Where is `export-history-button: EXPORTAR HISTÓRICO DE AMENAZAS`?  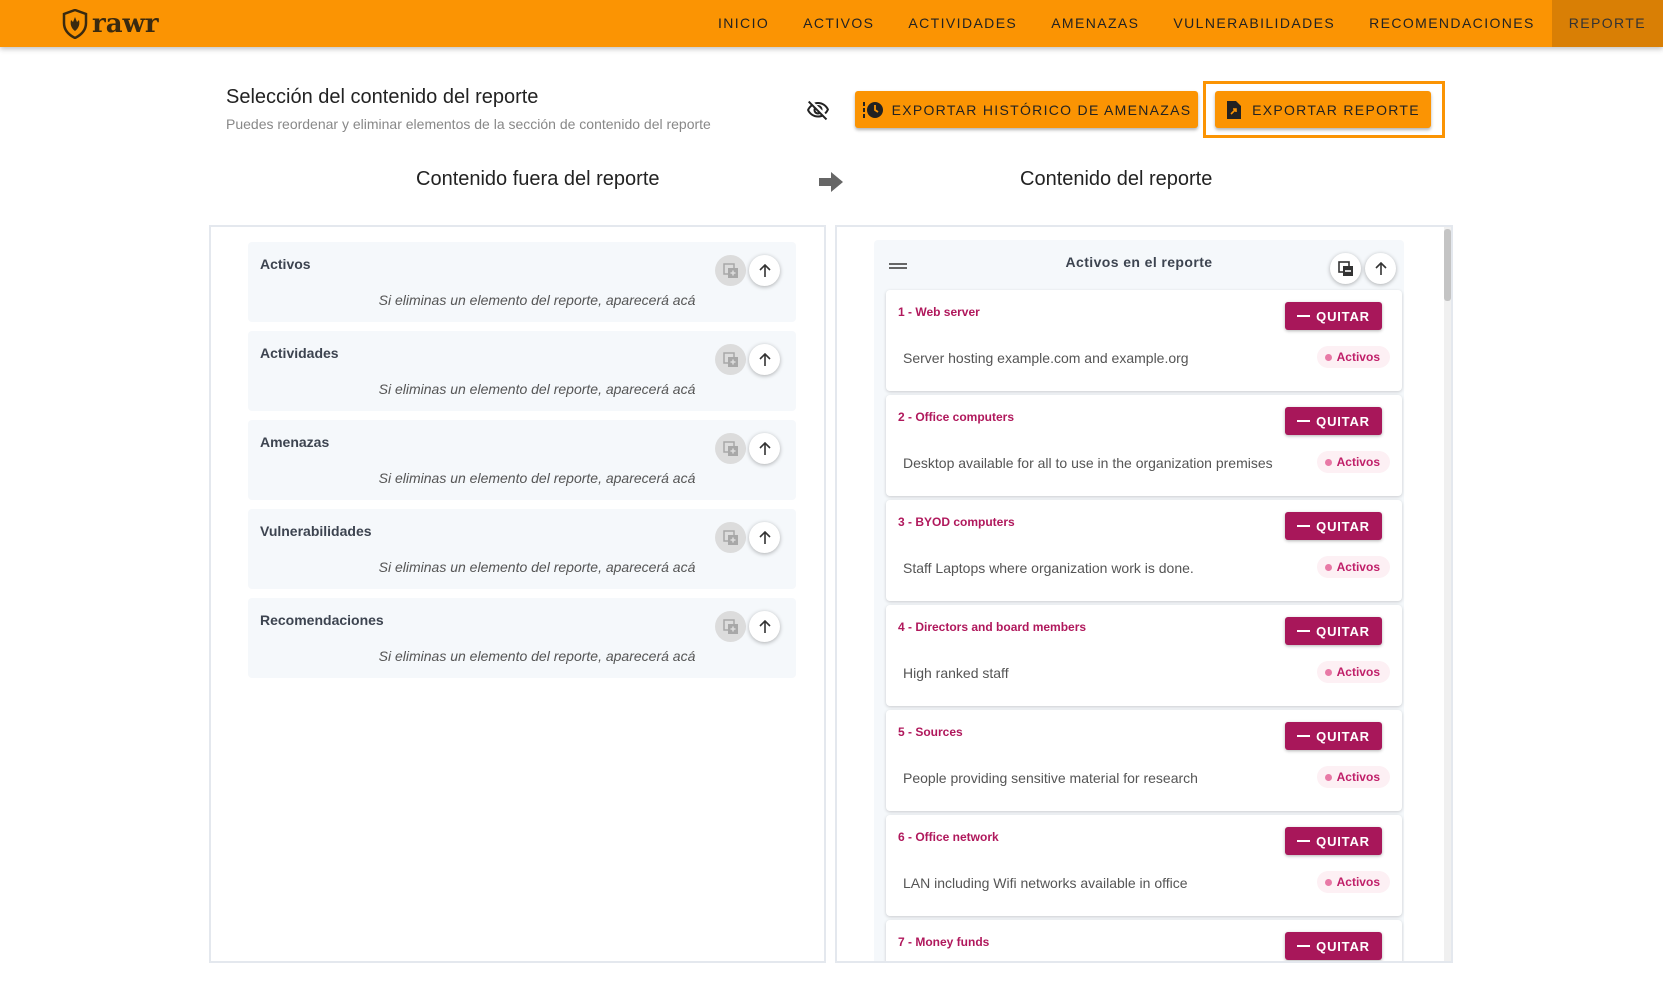
export-history-button: EXPORTAR HISTÓRICO DE AMENAZAS is located at coordinates (1026, 109).